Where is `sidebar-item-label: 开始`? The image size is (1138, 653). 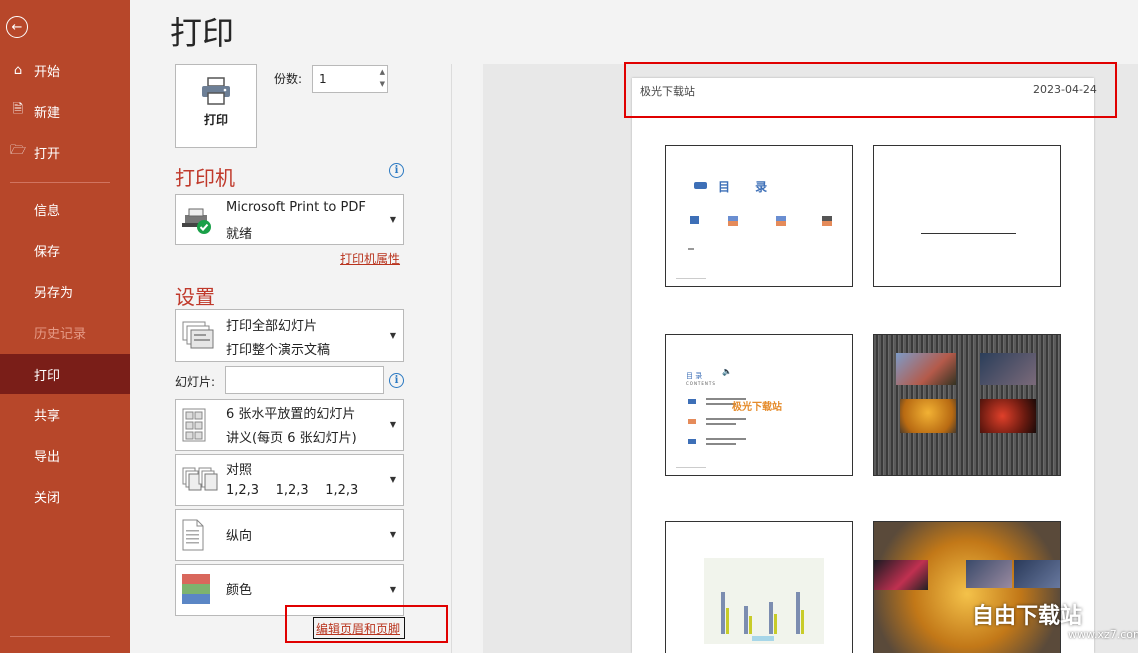
sidebar-item-label: 开始 is located at coordinates (47, 72).